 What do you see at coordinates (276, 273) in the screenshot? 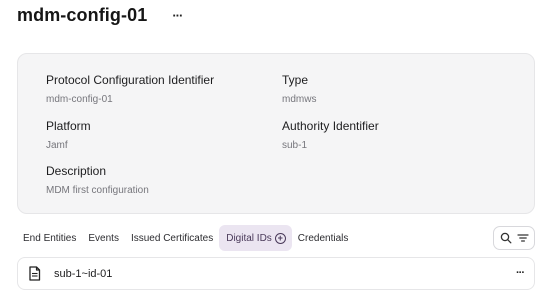
I see `list-item: sub-1~id-01 ···` at bounding box center [276, 273].